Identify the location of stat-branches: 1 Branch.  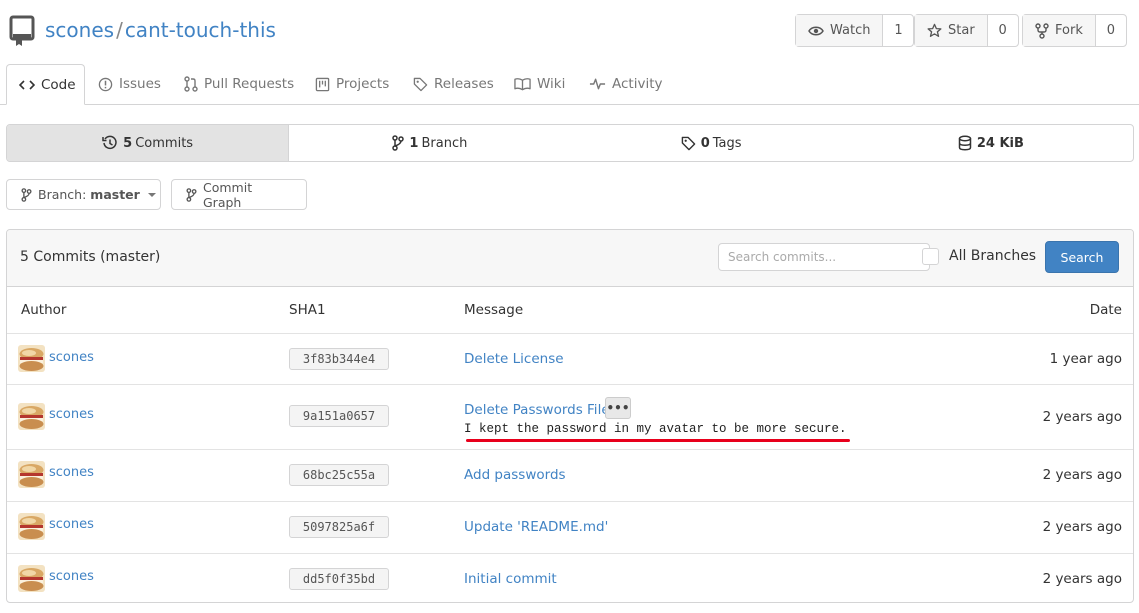
(429, 143).